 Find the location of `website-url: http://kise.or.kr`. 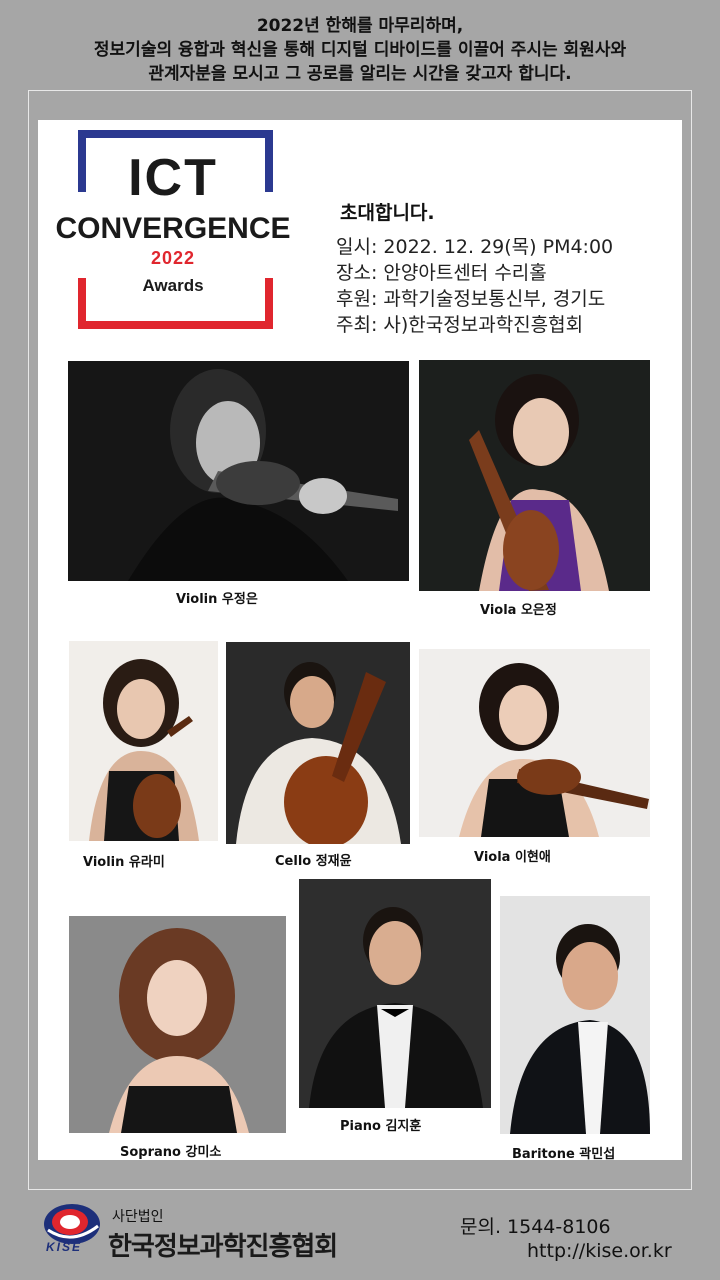

website-url: http://kise.or.kr is located at coordinates (599, 1251).